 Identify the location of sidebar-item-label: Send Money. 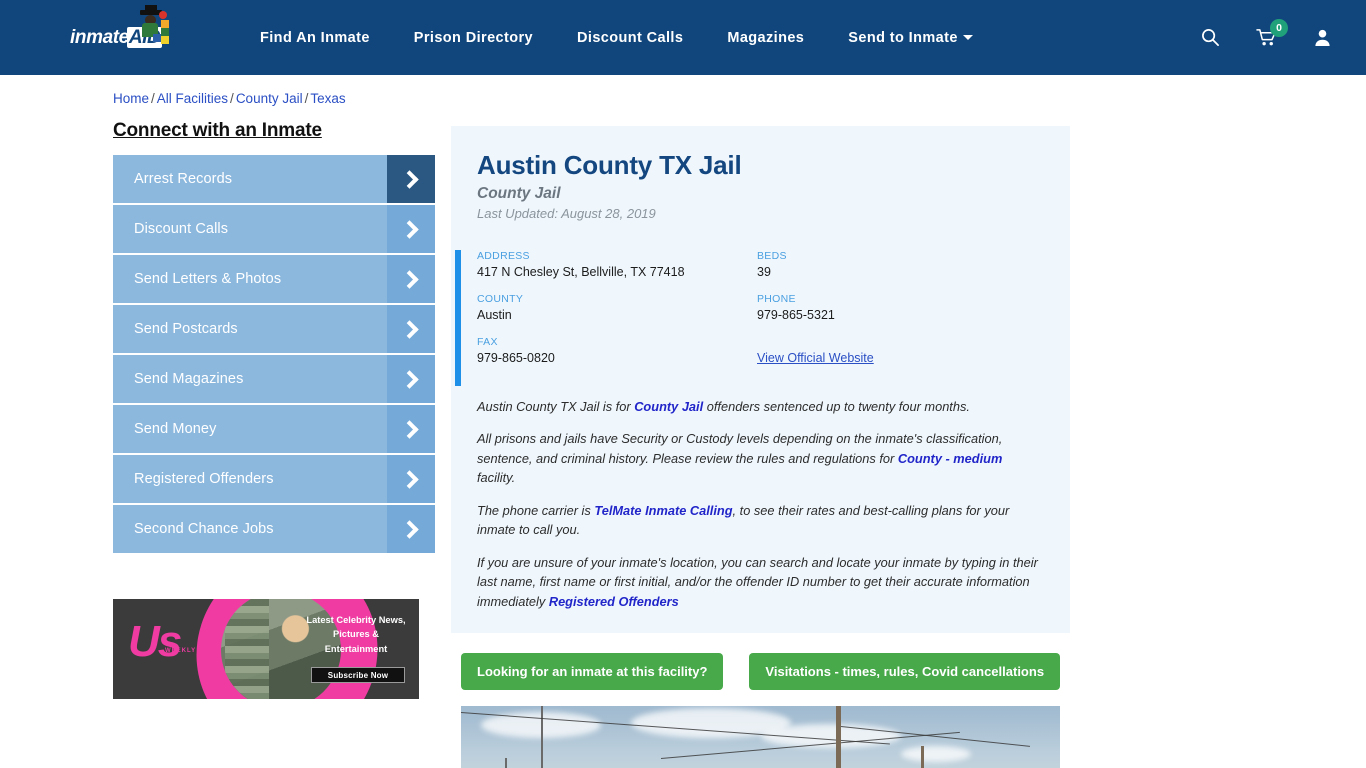
(175, 429).